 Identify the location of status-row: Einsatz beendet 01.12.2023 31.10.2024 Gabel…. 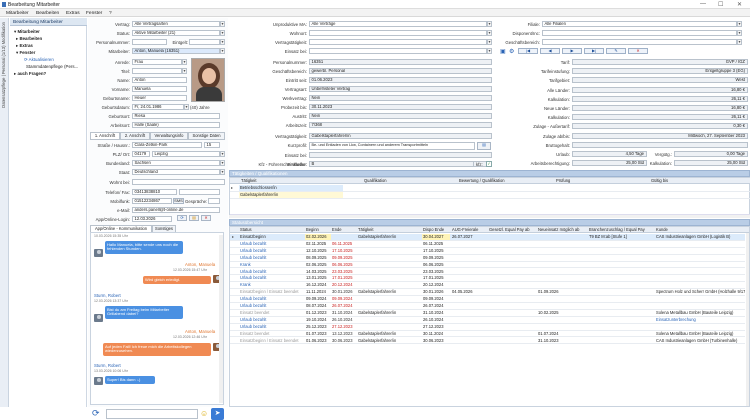
(487, 313).